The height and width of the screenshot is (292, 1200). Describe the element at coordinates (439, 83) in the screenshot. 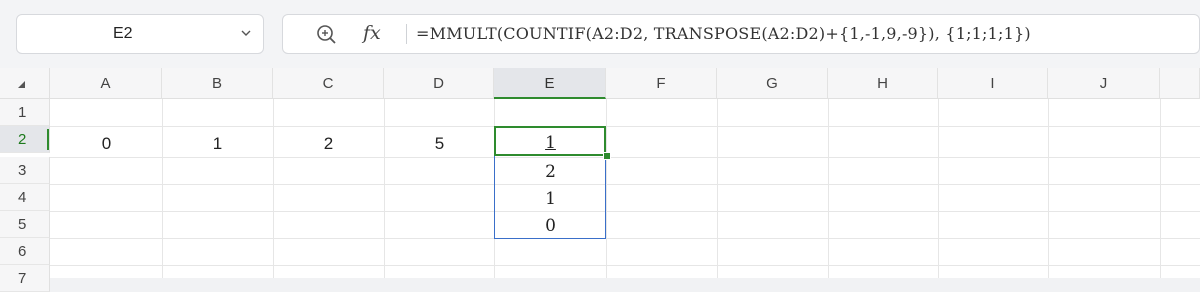

I see `column-header-d: D` at that location.